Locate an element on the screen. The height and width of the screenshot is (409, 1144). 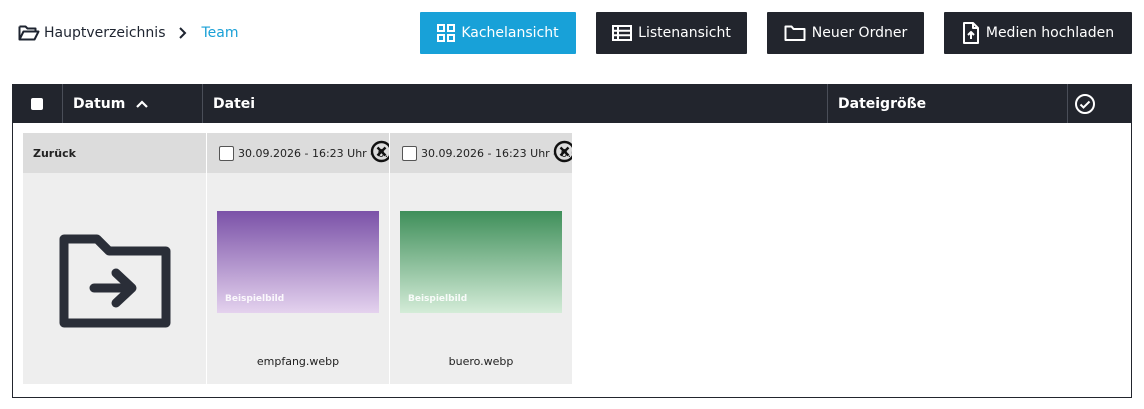
column-header-status is located at coordinates (1100, 103).